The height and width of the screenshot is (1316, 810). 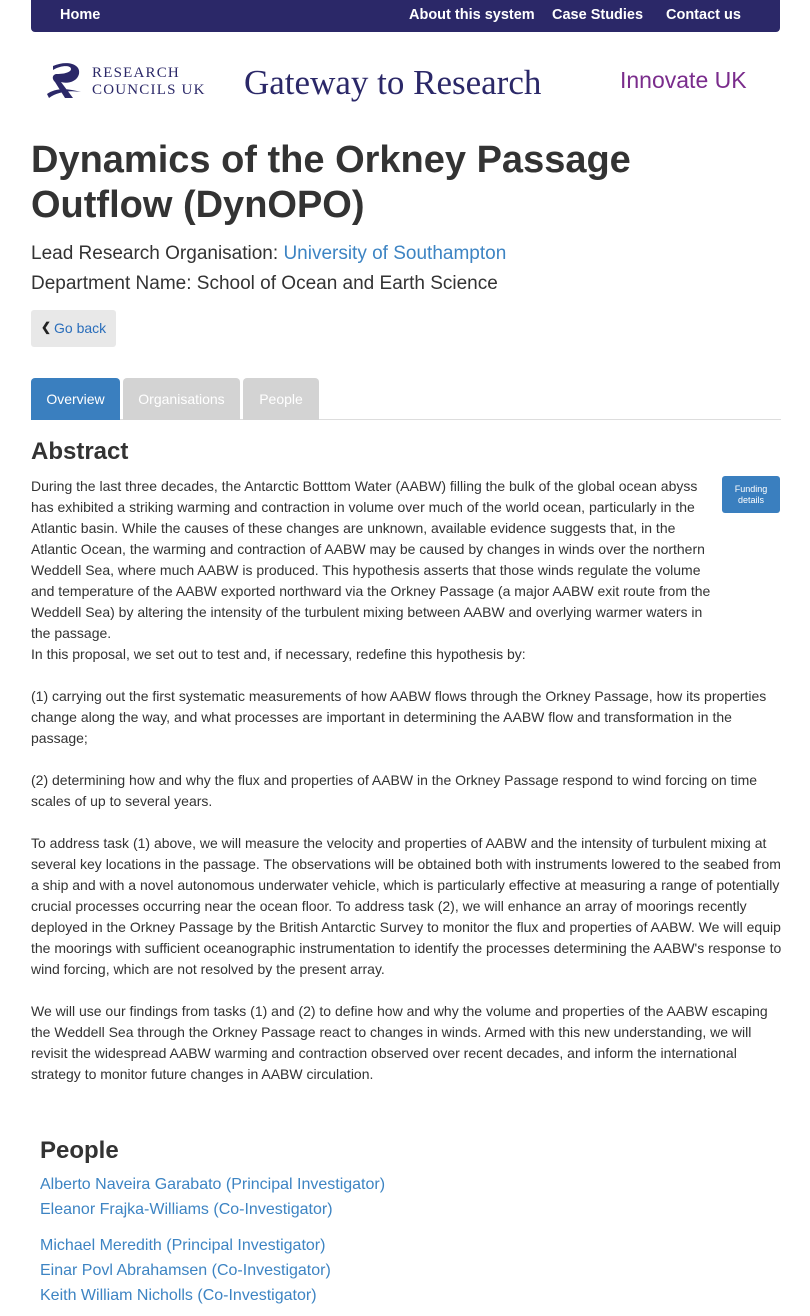 What do you see at coordinates (75, 399) in the screenshot?
I see `tab-overview: Overview` at bounding box center [75, 399].